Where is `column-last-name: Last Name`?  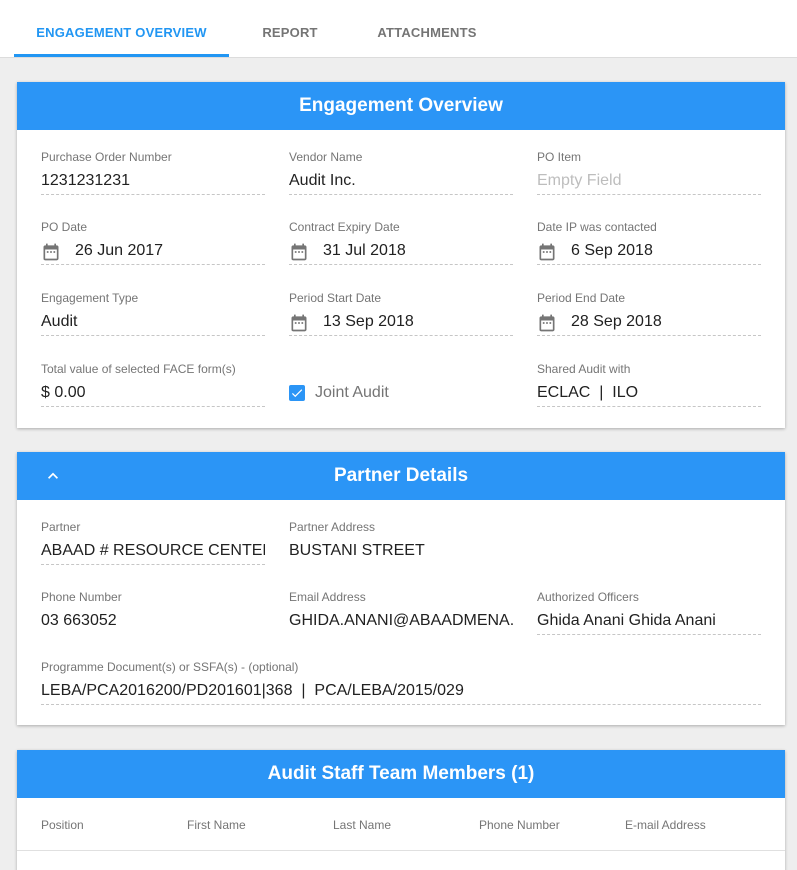 column-last-name: Last Name is located at coordinates (362, 825).